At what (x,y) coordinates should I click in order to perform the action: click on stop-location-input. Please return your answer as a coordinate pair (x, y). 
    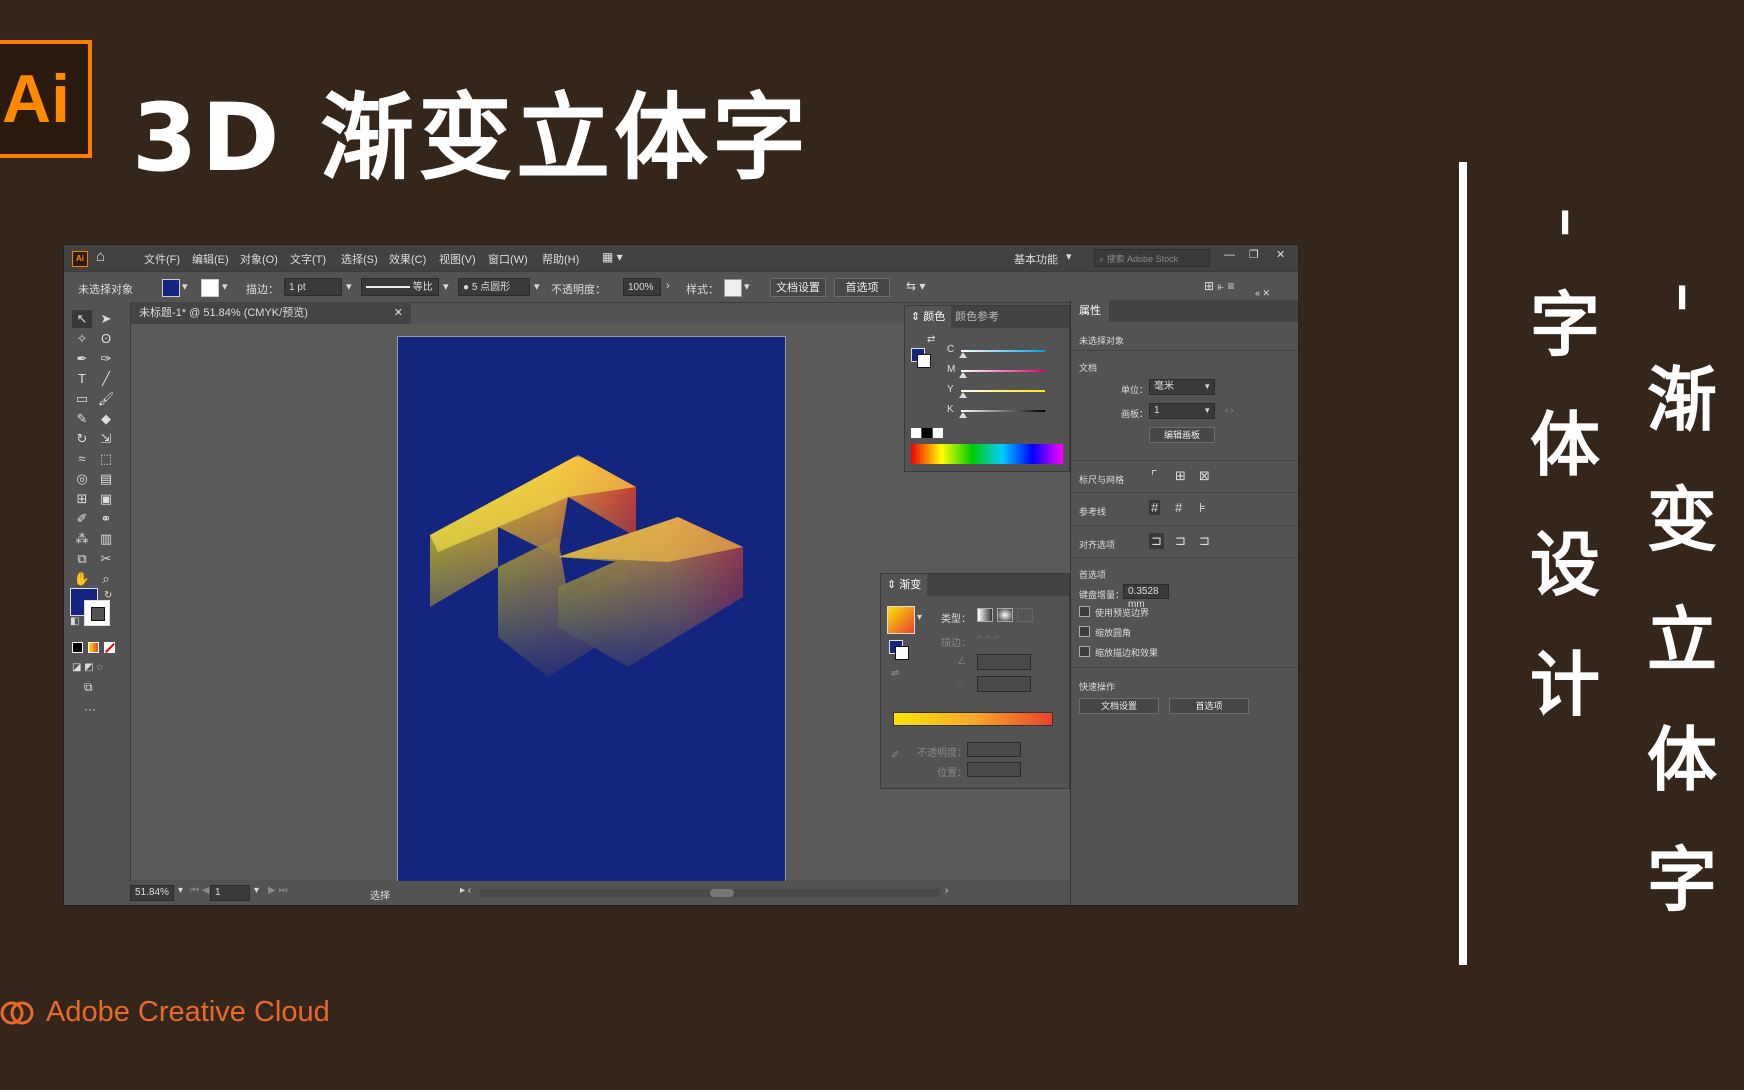
    Looking at the image, I should click on (994, 769).